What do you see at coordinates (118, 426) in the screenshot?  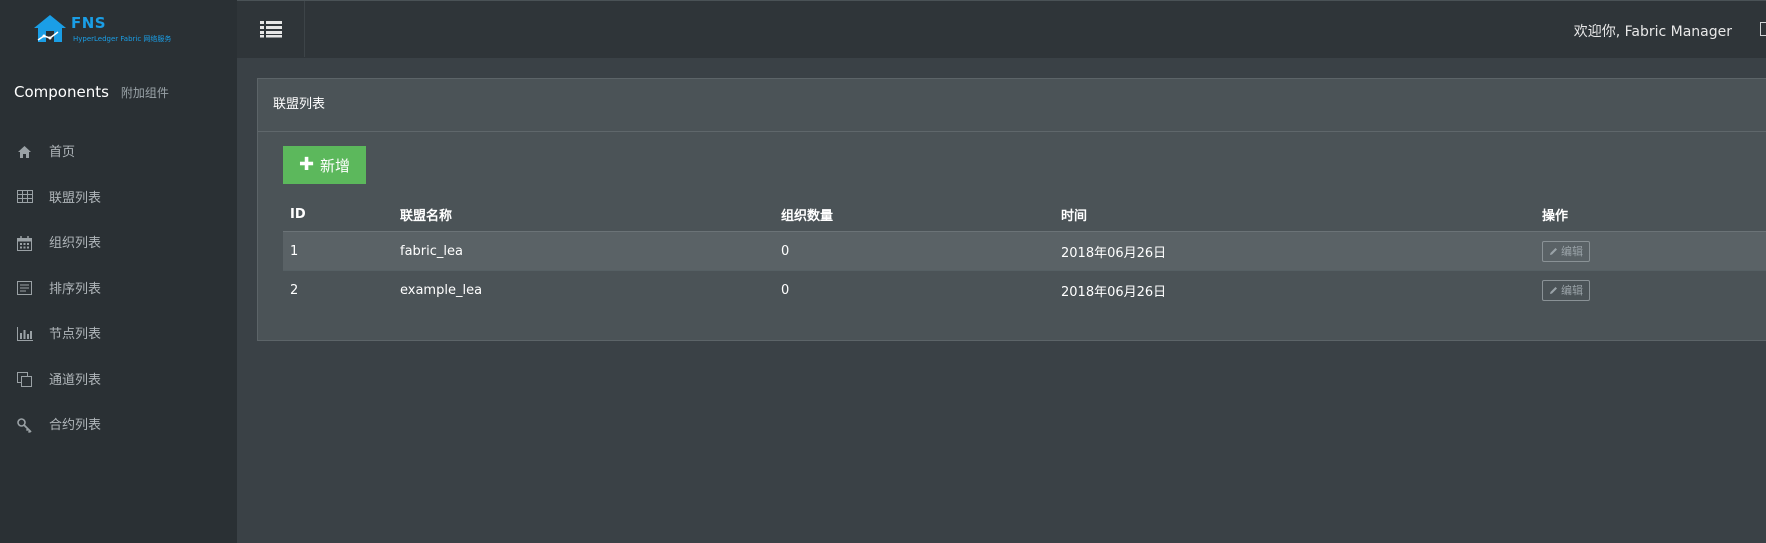 I see `sidebar-item-contracts: 合约列表` at bounding box center [118, 426].